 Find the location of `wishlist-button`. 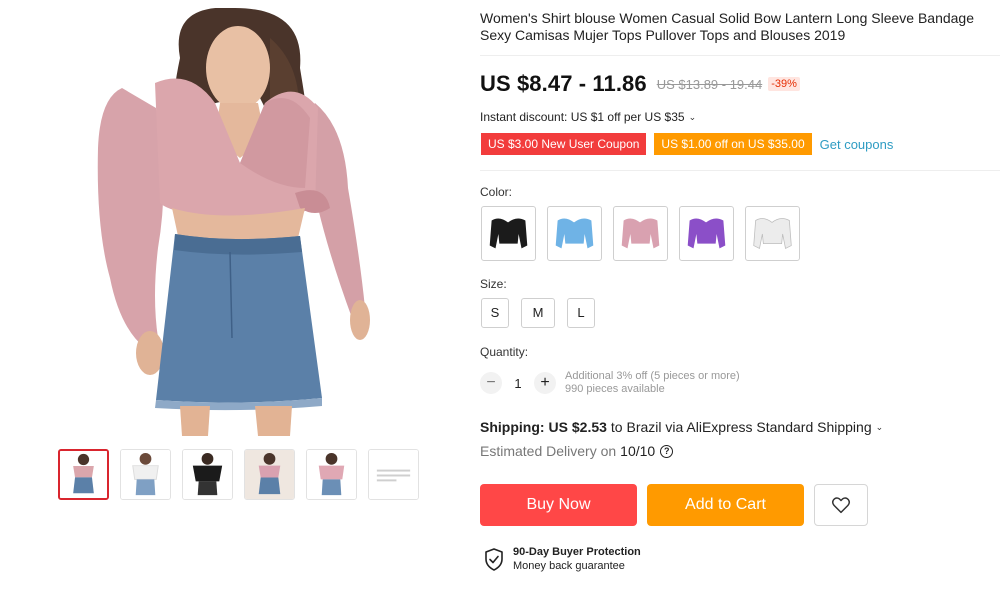

wishlist-button is located at coordinates (841, 505).